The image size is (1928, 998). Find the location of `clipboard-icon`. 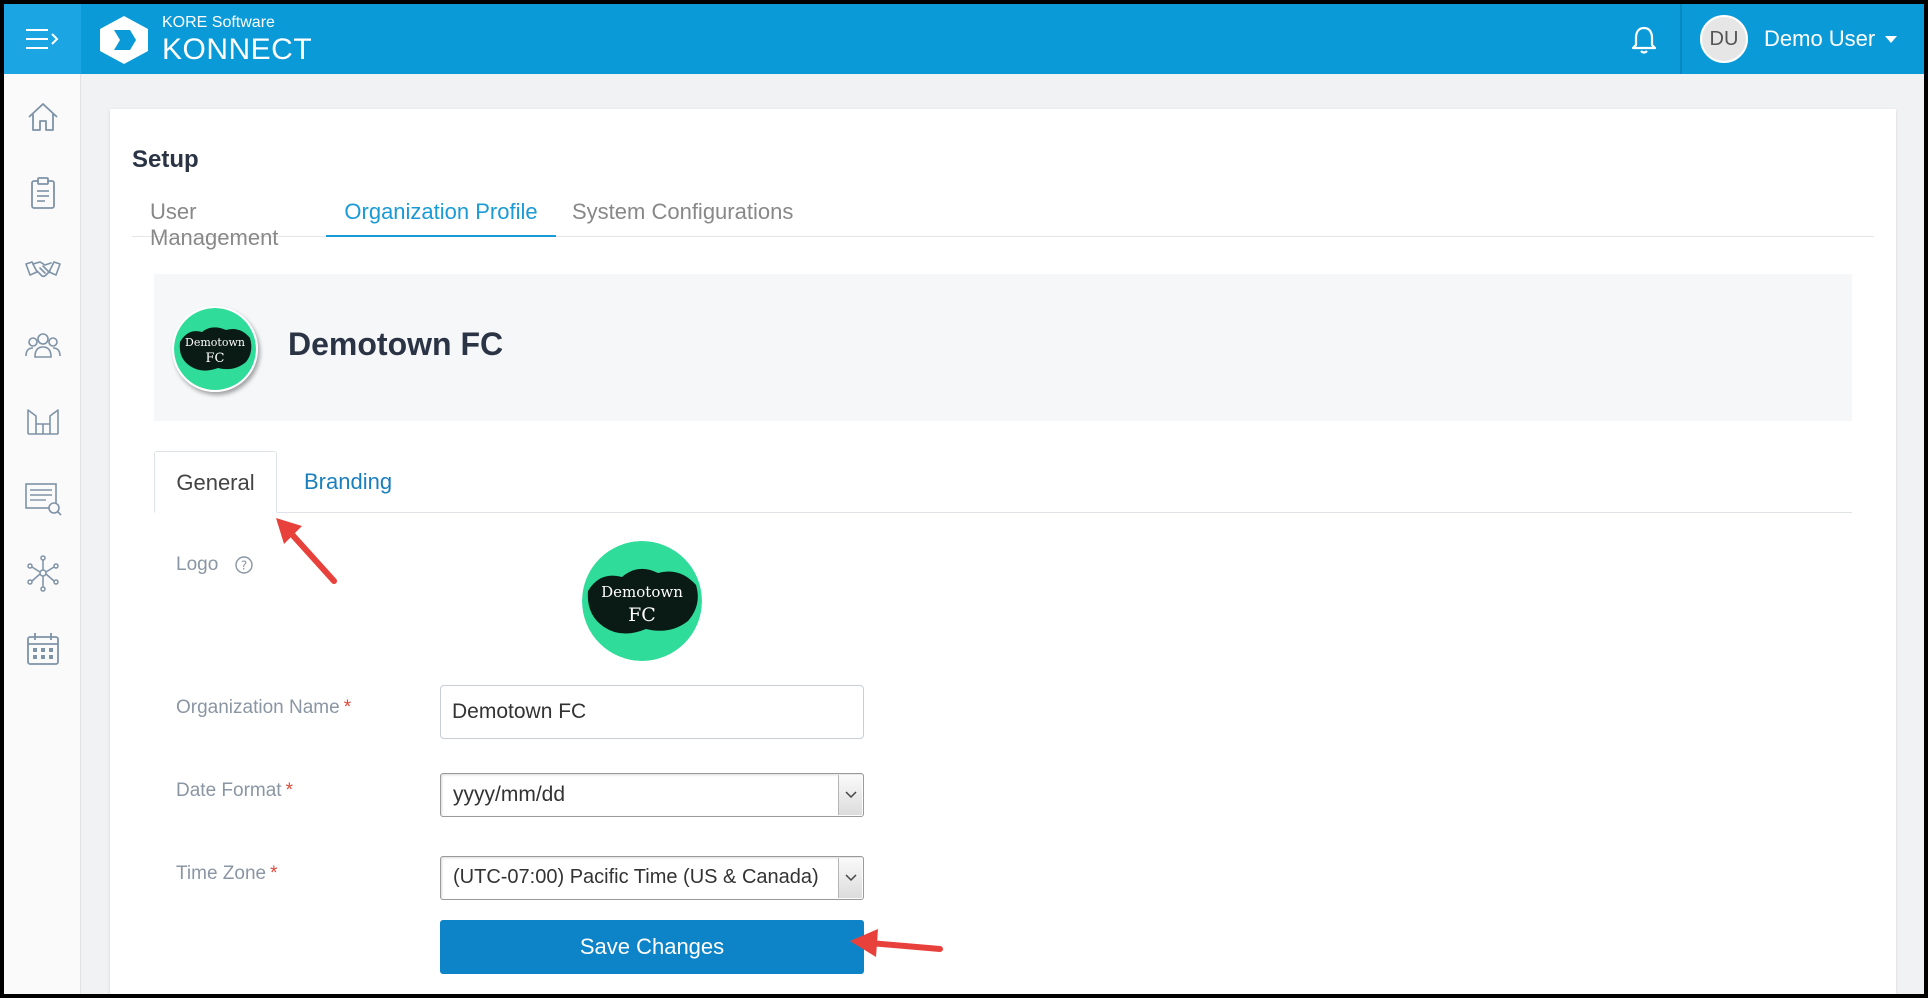

clipboard-icon is located at coordinates (43, 193).